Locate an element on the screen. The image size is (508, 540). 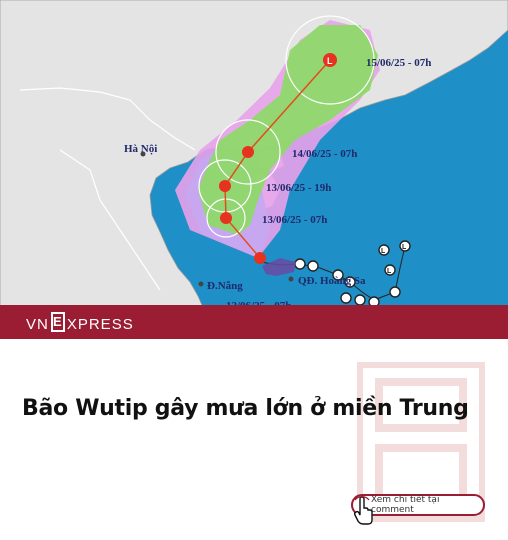
current-storm-icon is located at coordinates (260, 258).